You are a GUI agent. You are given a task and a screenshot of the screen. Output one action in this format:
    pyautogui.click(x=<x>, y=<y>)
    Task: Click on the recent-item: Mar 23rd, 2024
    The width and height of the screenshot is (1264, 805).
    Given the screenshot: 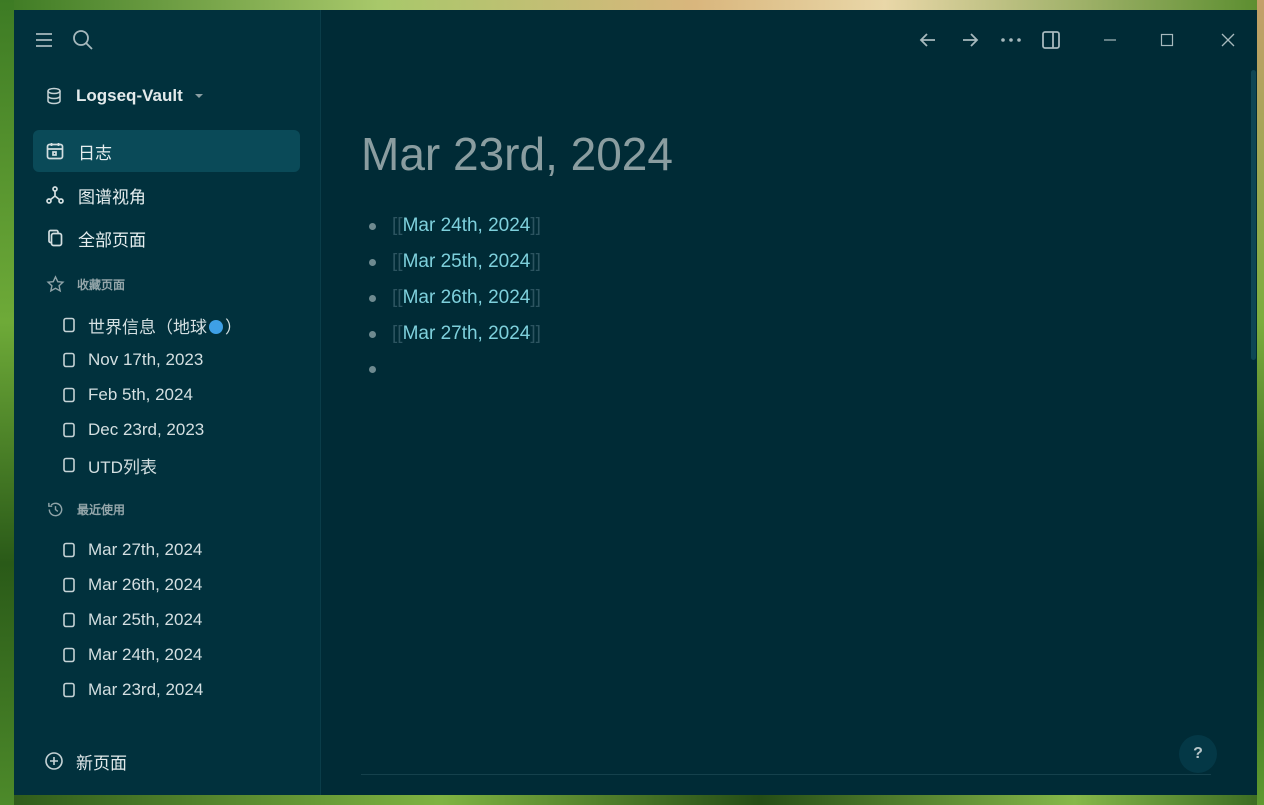 What is the action you would take?
    pyautogui.click(x=132, y=690)
    